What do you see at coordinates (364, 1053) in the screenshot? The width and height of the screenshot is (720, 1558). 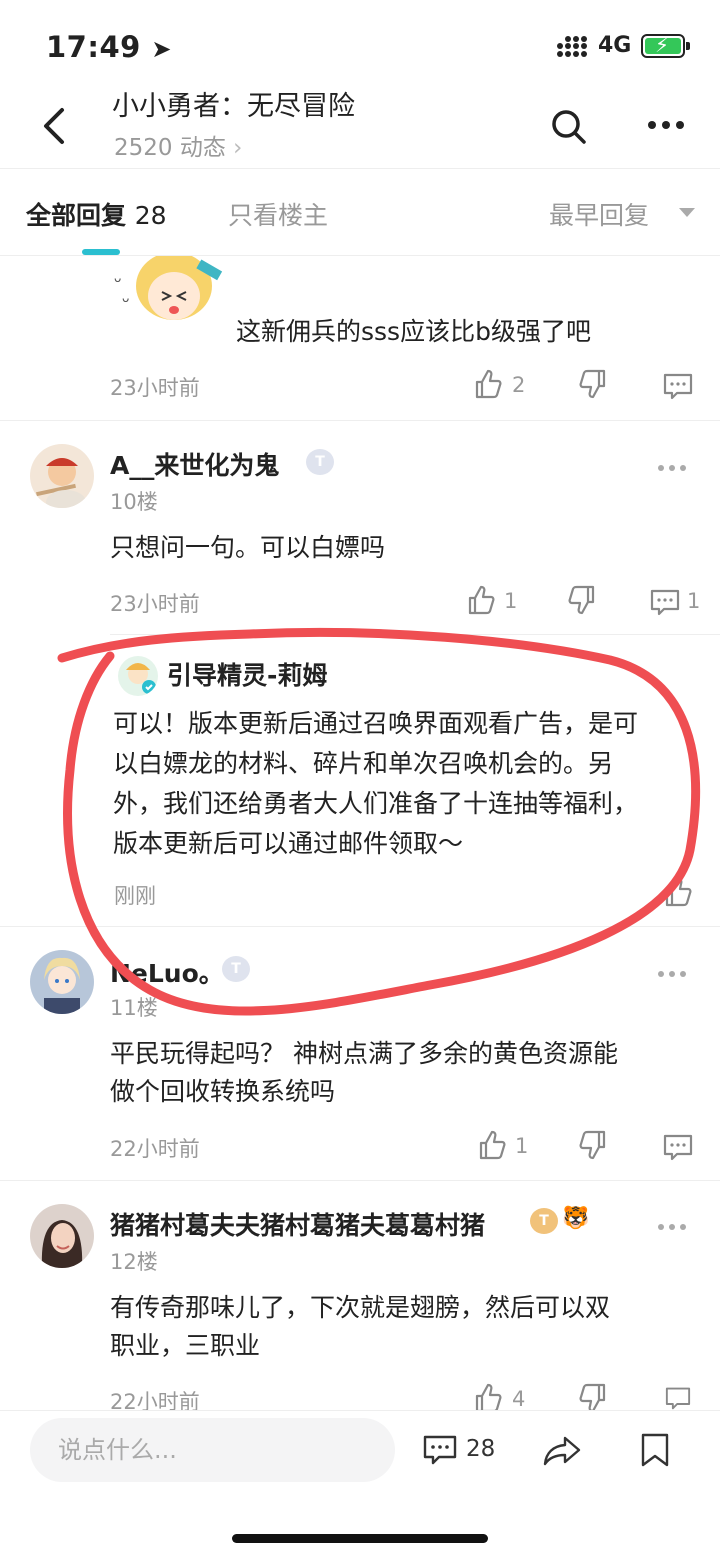 I see `comment-text: 平民玩得起吗？ 神树点满了多余的黄色资源能` at bounding box center [364, 1053].